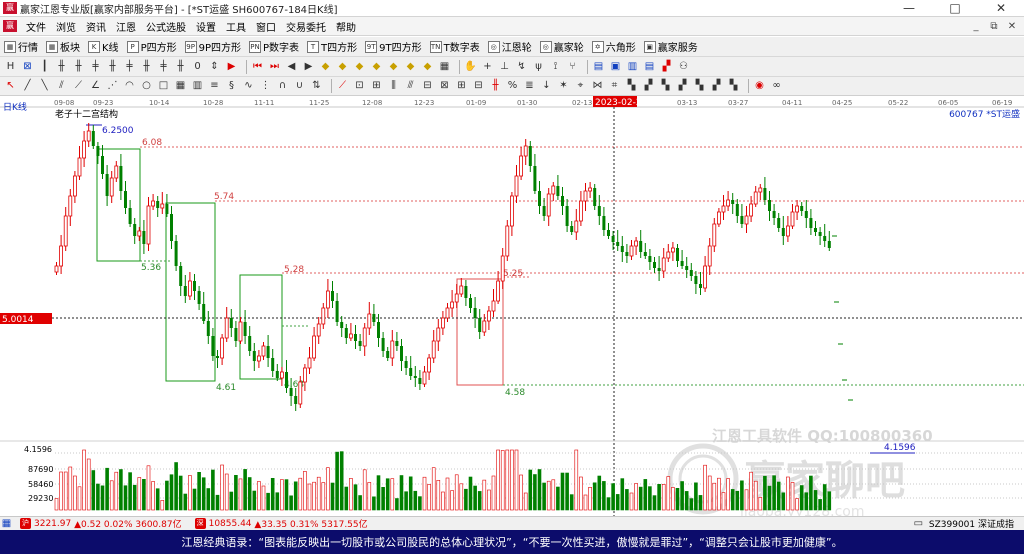  What do you see at coordinates (206, 26) in the screenshot?
I see `menu-settings: 设置` at bounding box center [206, 26].